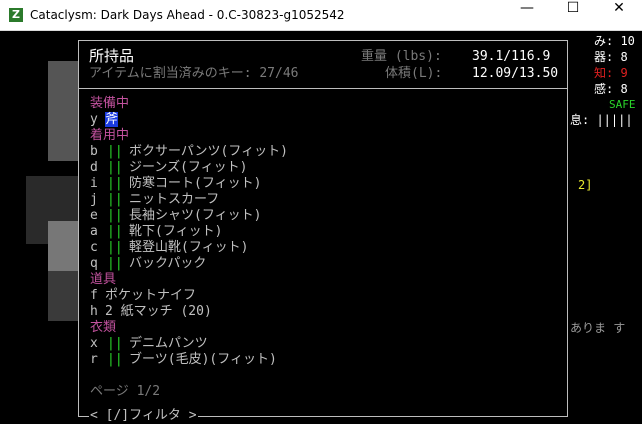 The width and height of the screenshot is (642, 424). Describe the element at coordinates (94, 167) in the screenshot. I see `item-letter: d` at that location.